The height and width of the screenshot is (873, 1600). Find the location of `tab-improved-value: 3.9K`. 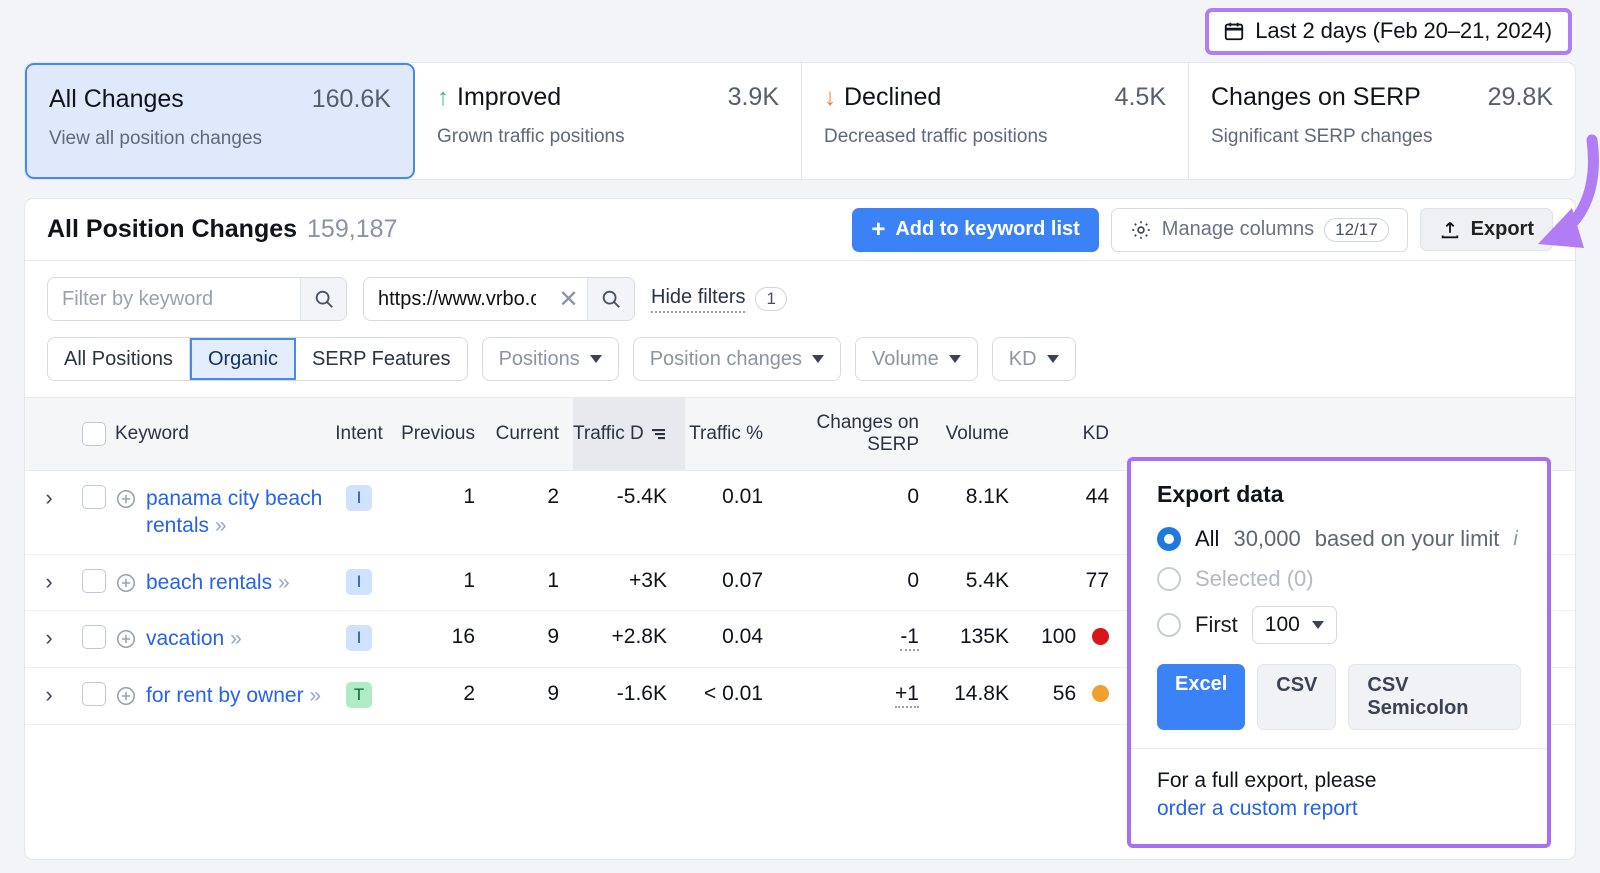

tab-improved-value: 3.9K is located at coordinates (753, 97).